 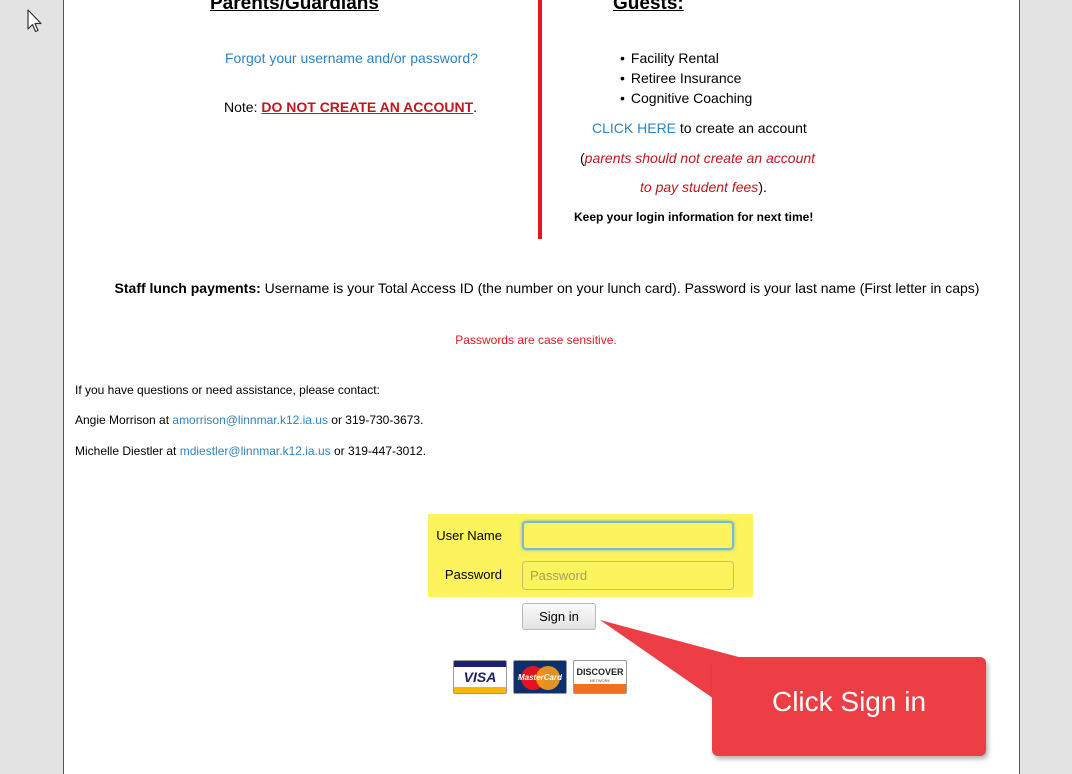 I want to click on create-account-line: CLICK HERE to create an account, so click(x=699, y=128).